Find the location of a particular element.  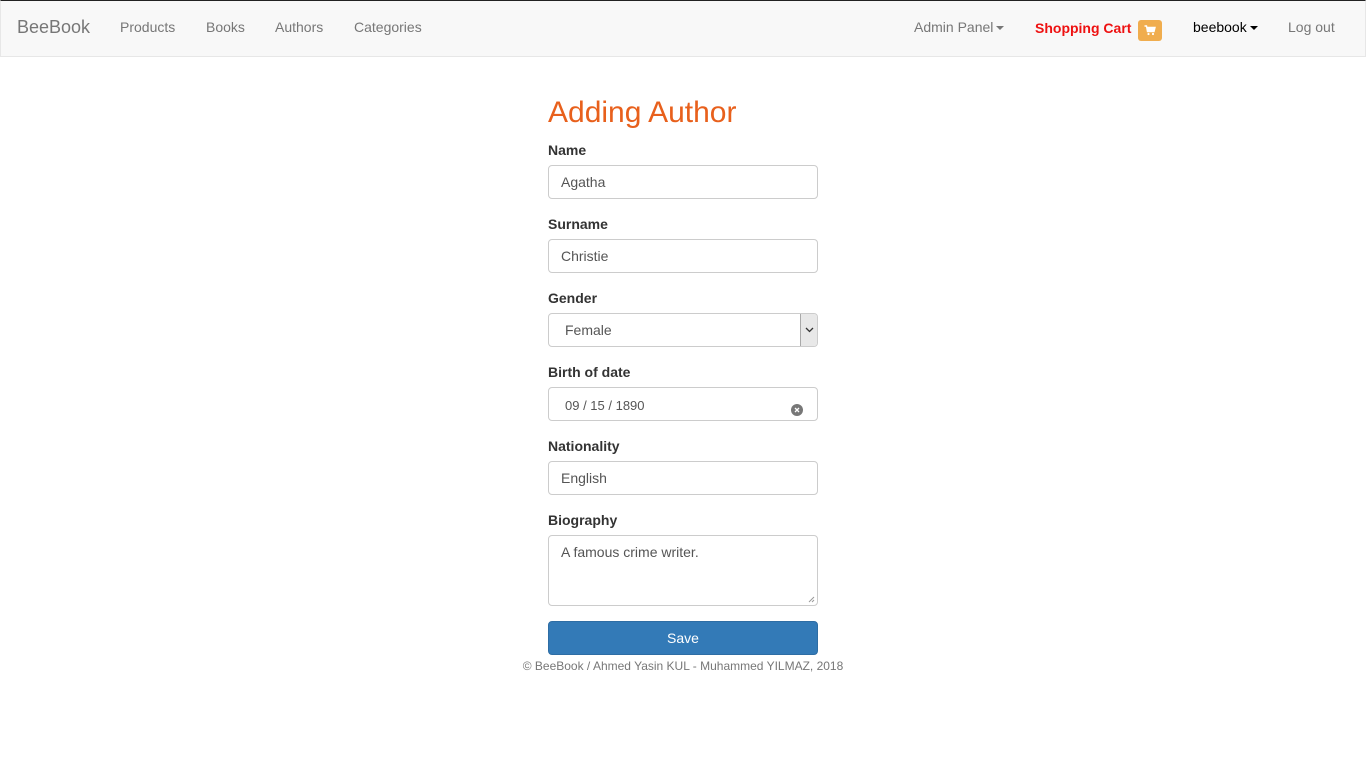

nav-products: Products is located at coordinates (147, 27).